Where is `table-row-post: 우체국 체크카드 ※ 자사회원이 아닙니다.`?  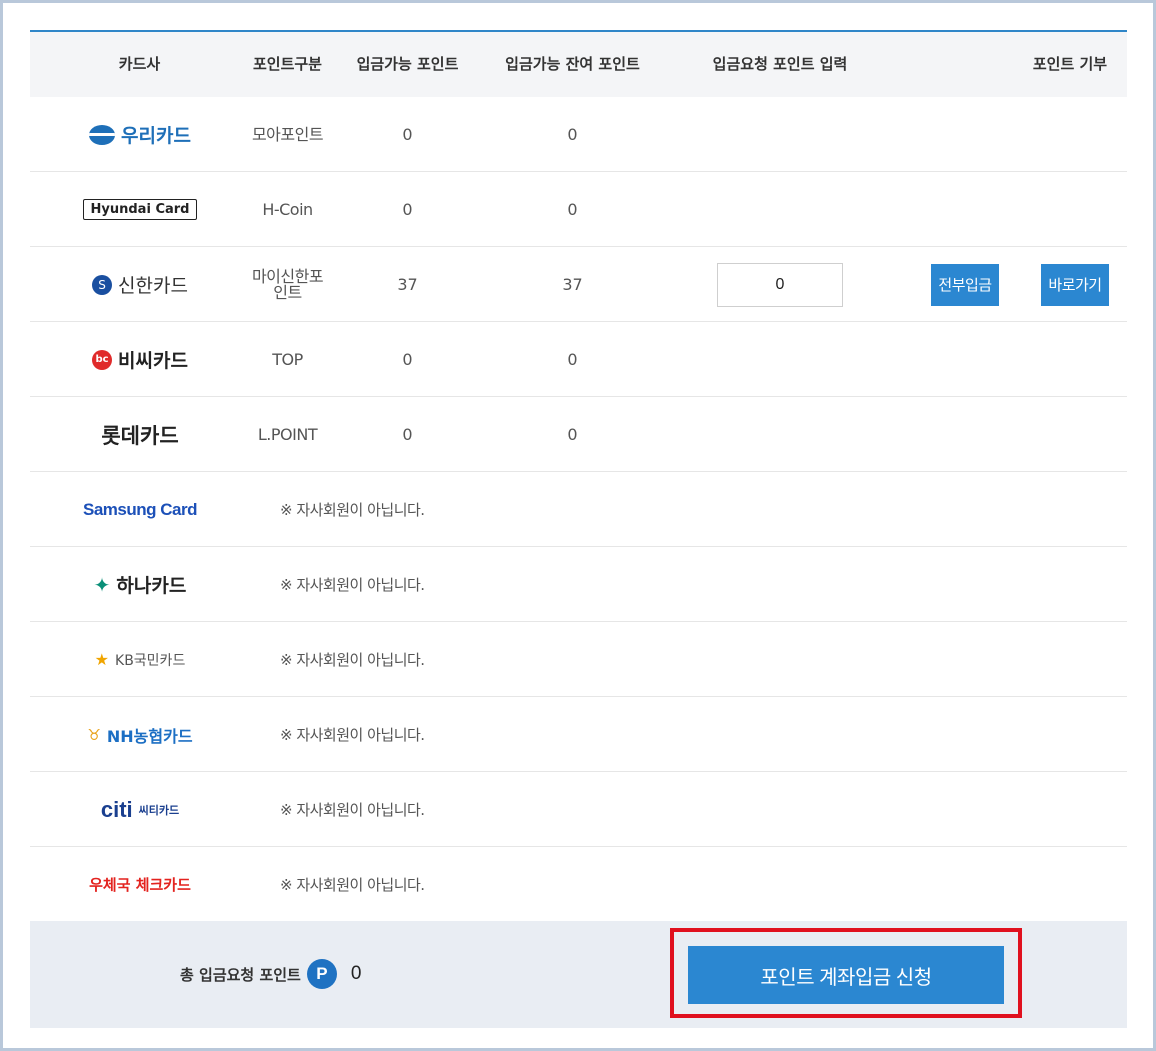 table-row-post: 우체국 체크카드 ※ 자사회원이 아닙니다. is located at coordinates (578, 884).